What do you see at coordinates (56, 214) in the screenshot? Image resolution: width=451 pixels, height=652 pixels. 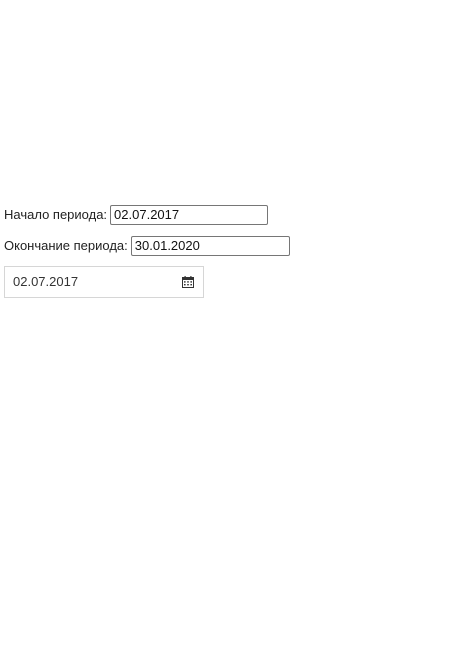 I see `period-start-label: Начало периода:` at bounding box center [56, 214].